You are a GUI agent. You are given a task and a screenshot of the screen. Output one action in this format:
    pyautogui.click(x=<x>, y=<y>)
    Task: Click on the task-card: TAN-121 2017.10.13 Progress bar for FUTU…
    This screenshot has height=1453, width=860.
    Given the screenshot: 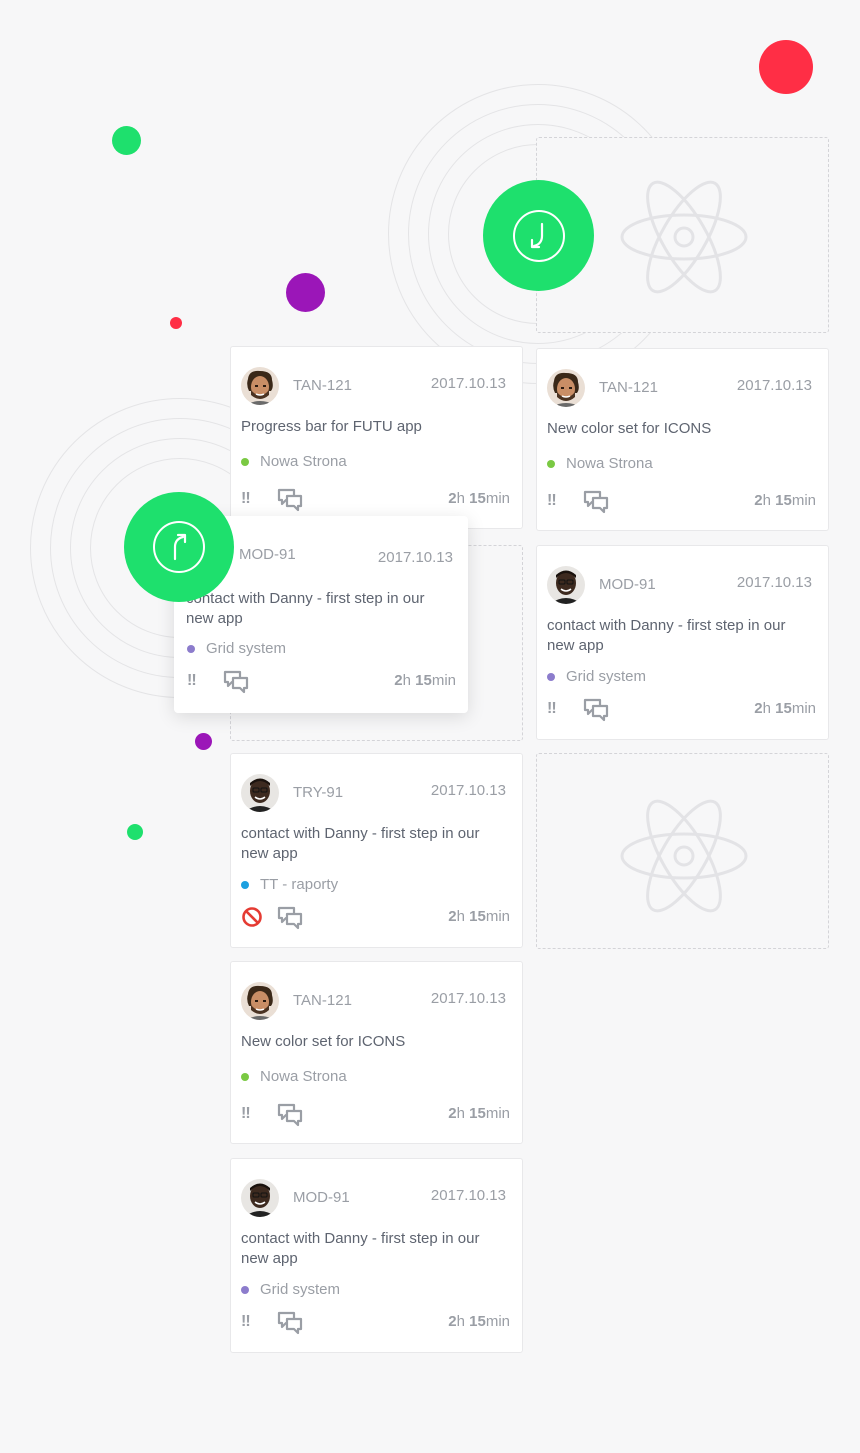 What is the action you would take?
    pyautogui.click(x=376, y=437)
    